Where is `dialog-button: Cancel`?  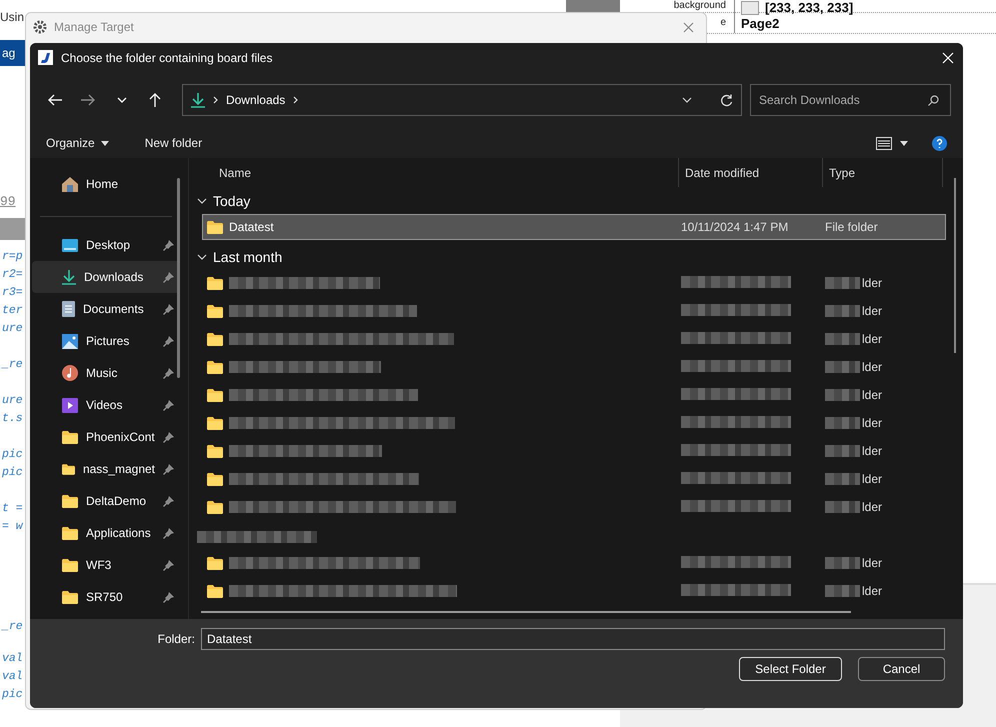
dialog-button: Cancel is located at coordinates (901, 669).